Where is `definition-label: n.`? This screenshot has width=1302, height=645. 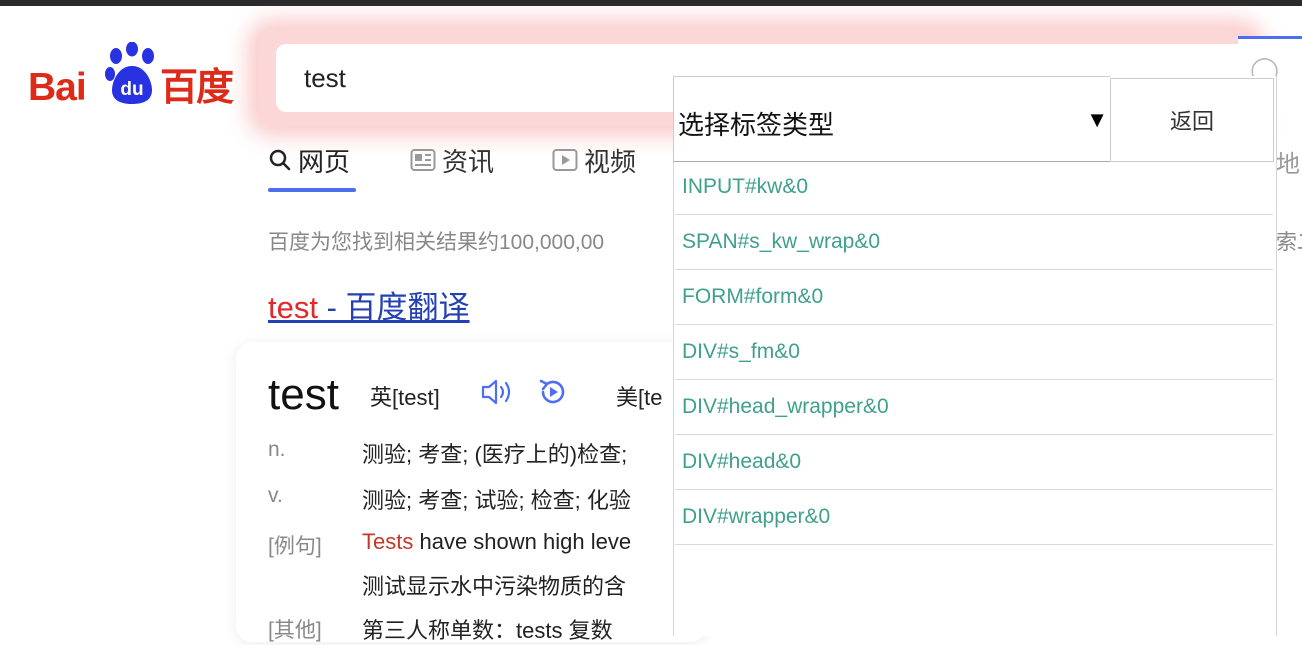 definition-label: n. is located at coordinates (277, 449).